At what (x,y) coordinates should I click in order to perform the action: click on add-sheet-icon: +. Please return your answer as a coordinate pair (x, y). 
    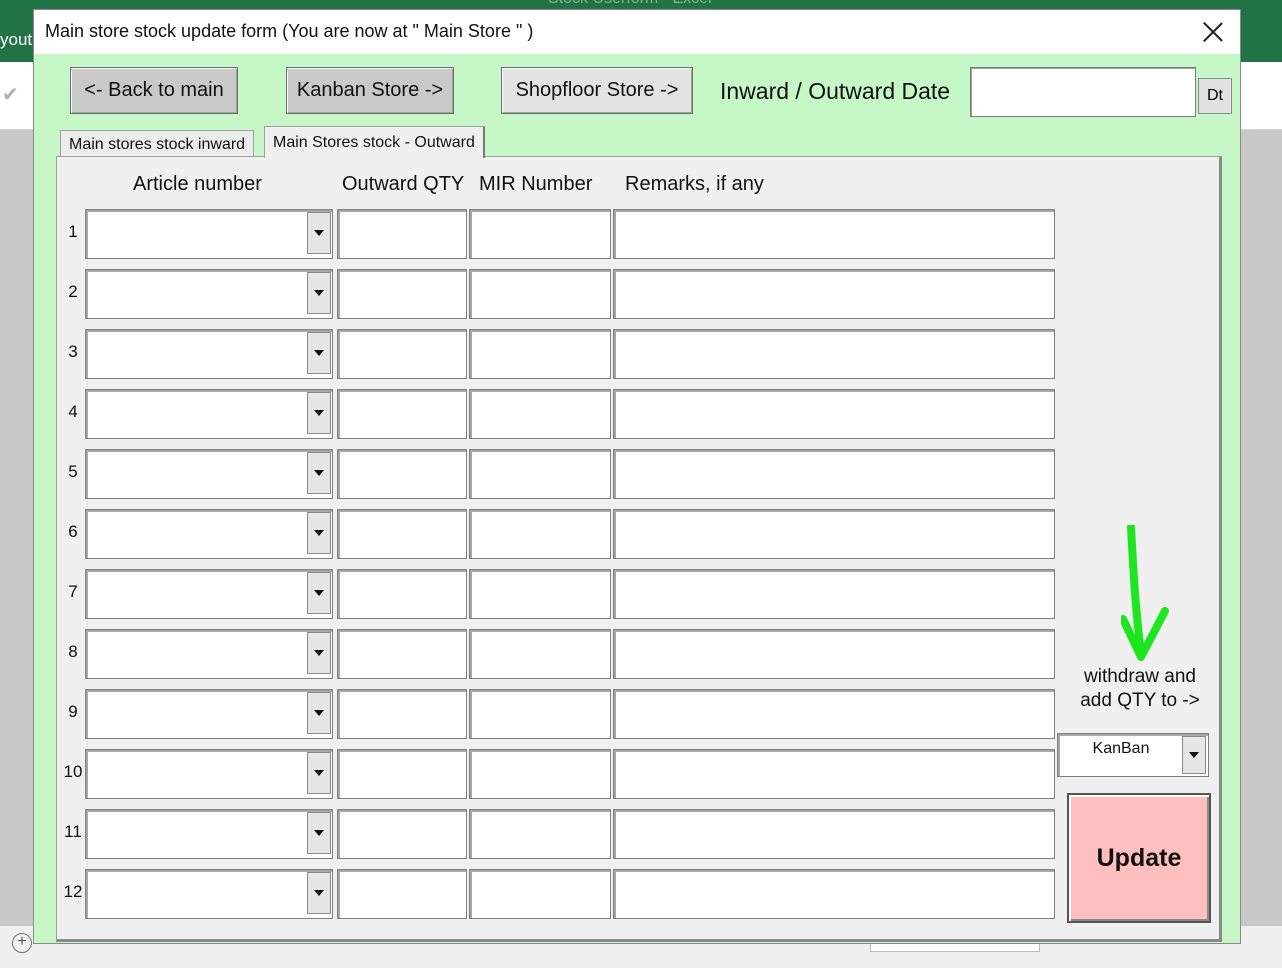
    Looking at the image, I should click on (22, 943).